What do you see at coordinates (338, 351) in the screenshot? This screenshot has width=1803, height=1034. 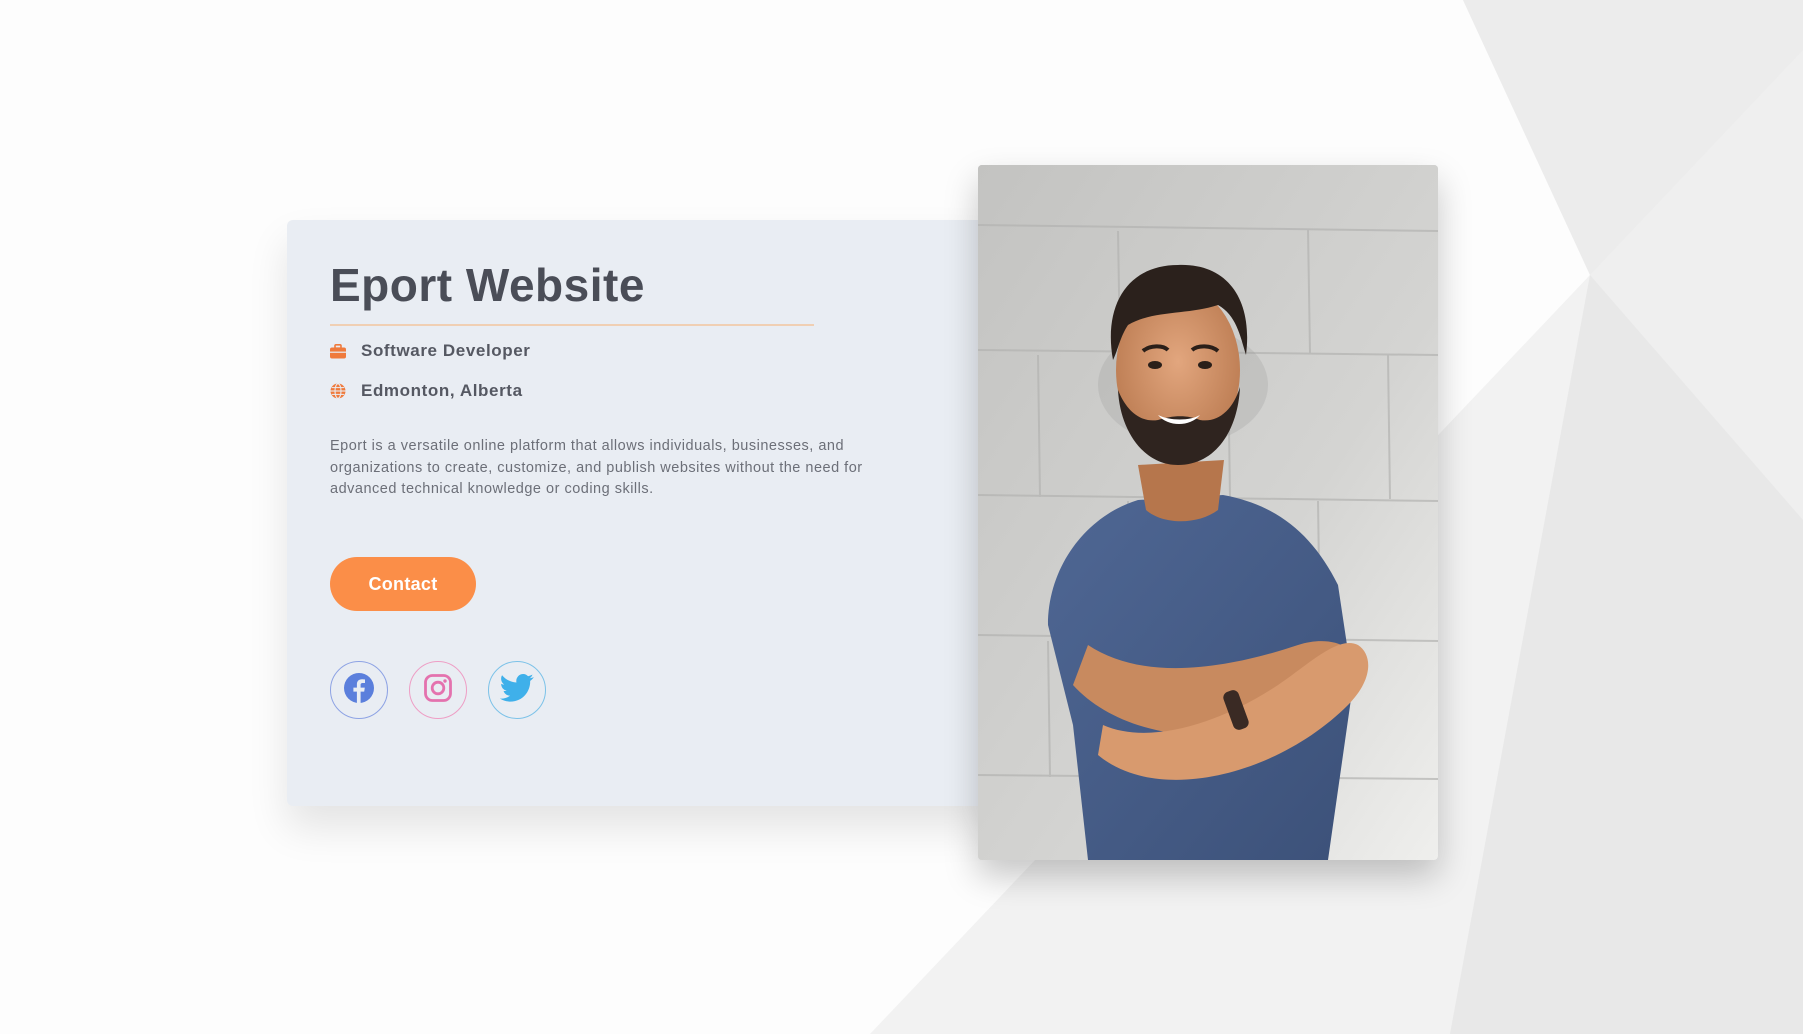 I see `briefcase-icon` at bounding box center [338, 351].